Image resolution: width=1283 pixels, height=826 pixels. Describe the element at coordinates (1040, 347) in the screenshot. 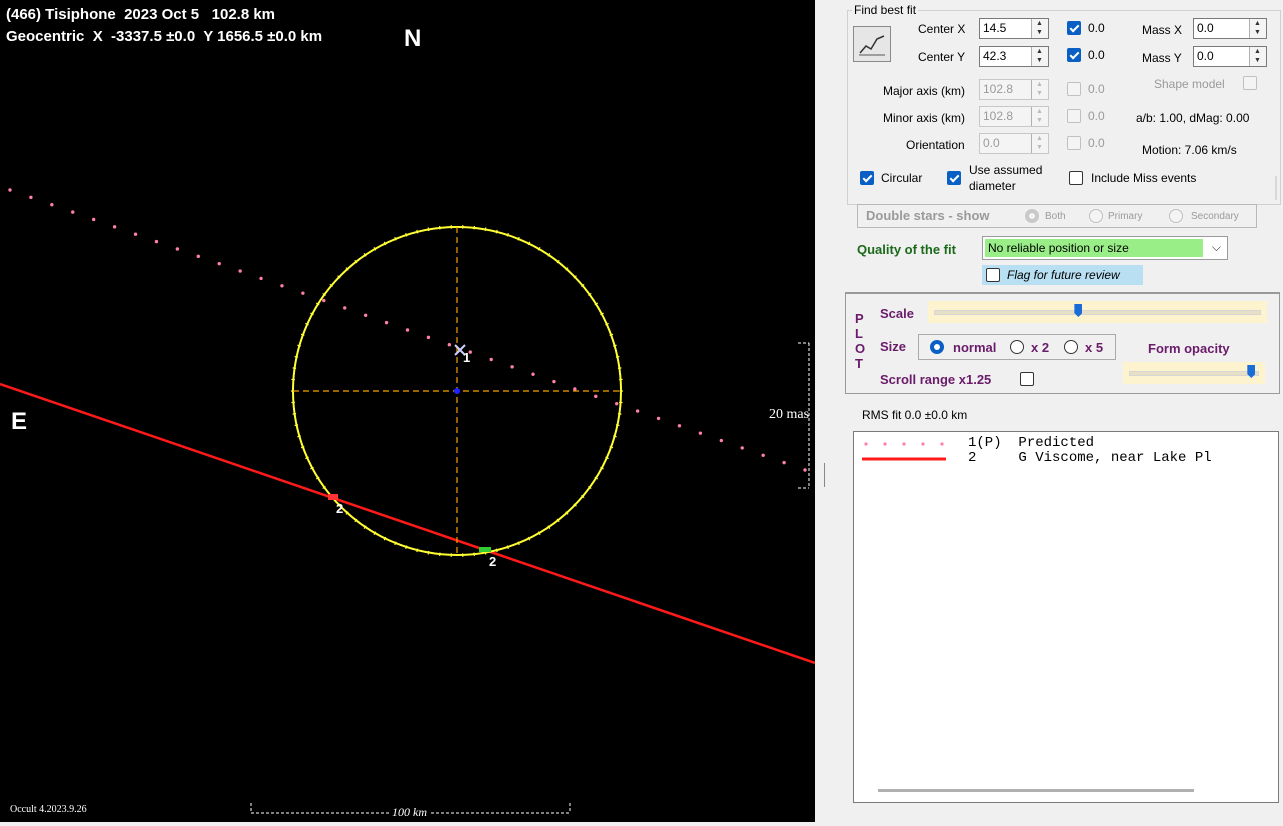

I see `size-x2-label: x 2` at that location.